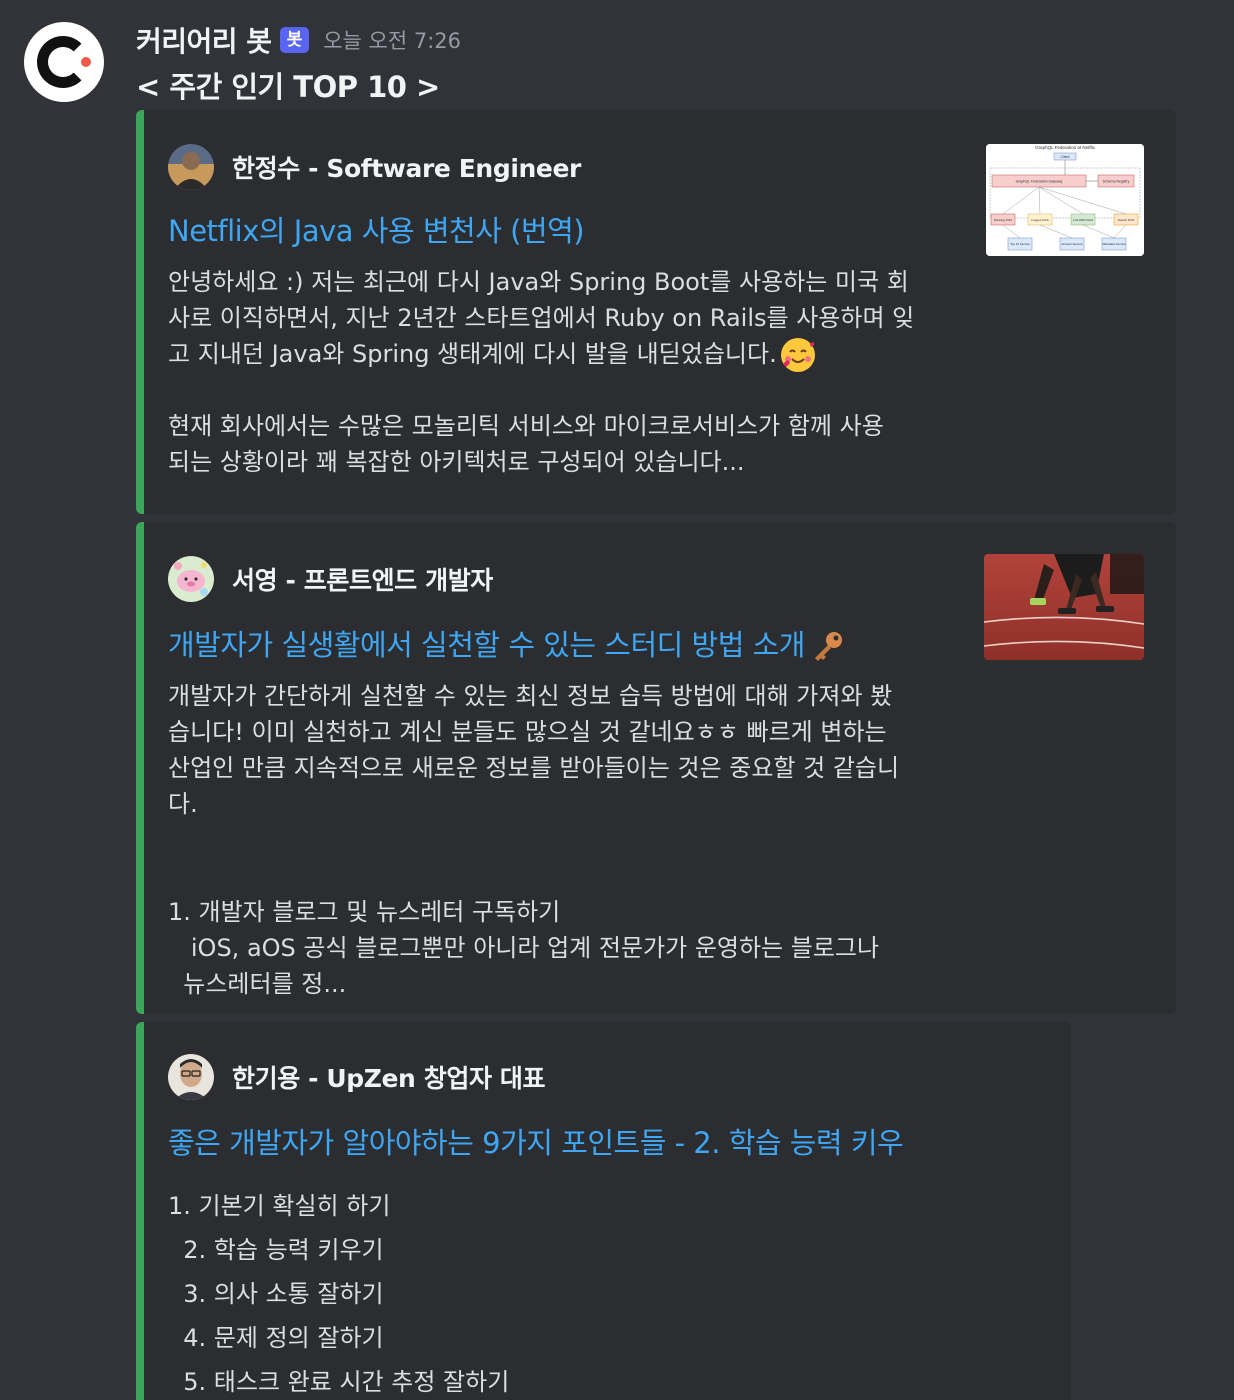 The image size is (1234, 1400). What do you see at coordinates (1126, 220) in the screenshot?
I see `diagram-service-4: Search DGS` at bounding box center [1126, 220].